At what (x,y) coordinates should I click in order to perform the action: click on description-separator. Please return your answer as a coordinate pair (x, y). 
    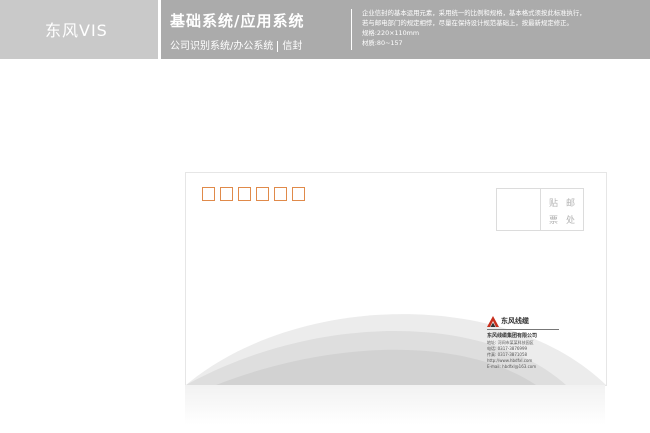
    Looking at the image, I should click on (351, 29).